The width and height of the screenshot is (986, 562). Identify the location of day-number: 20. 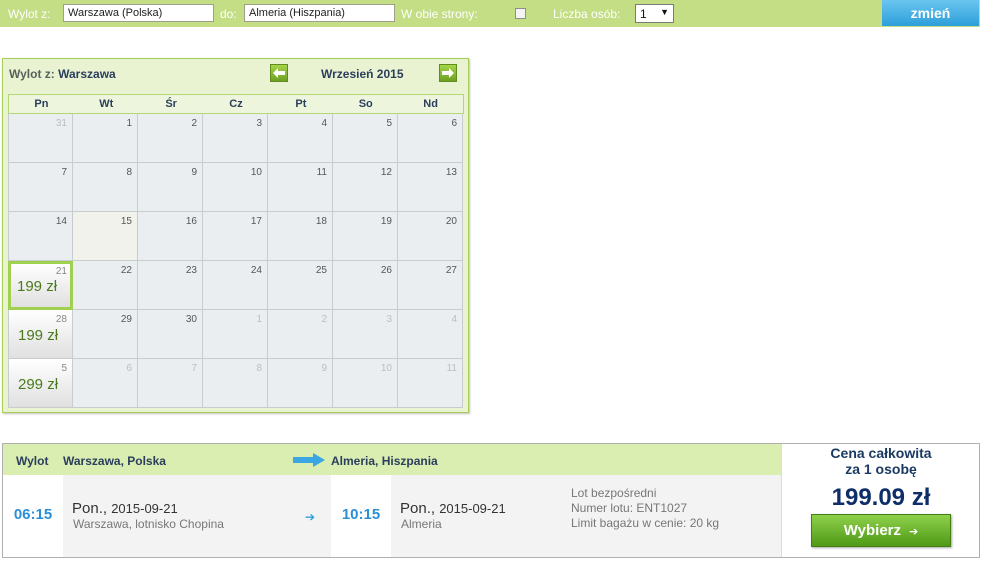
(451, 221).